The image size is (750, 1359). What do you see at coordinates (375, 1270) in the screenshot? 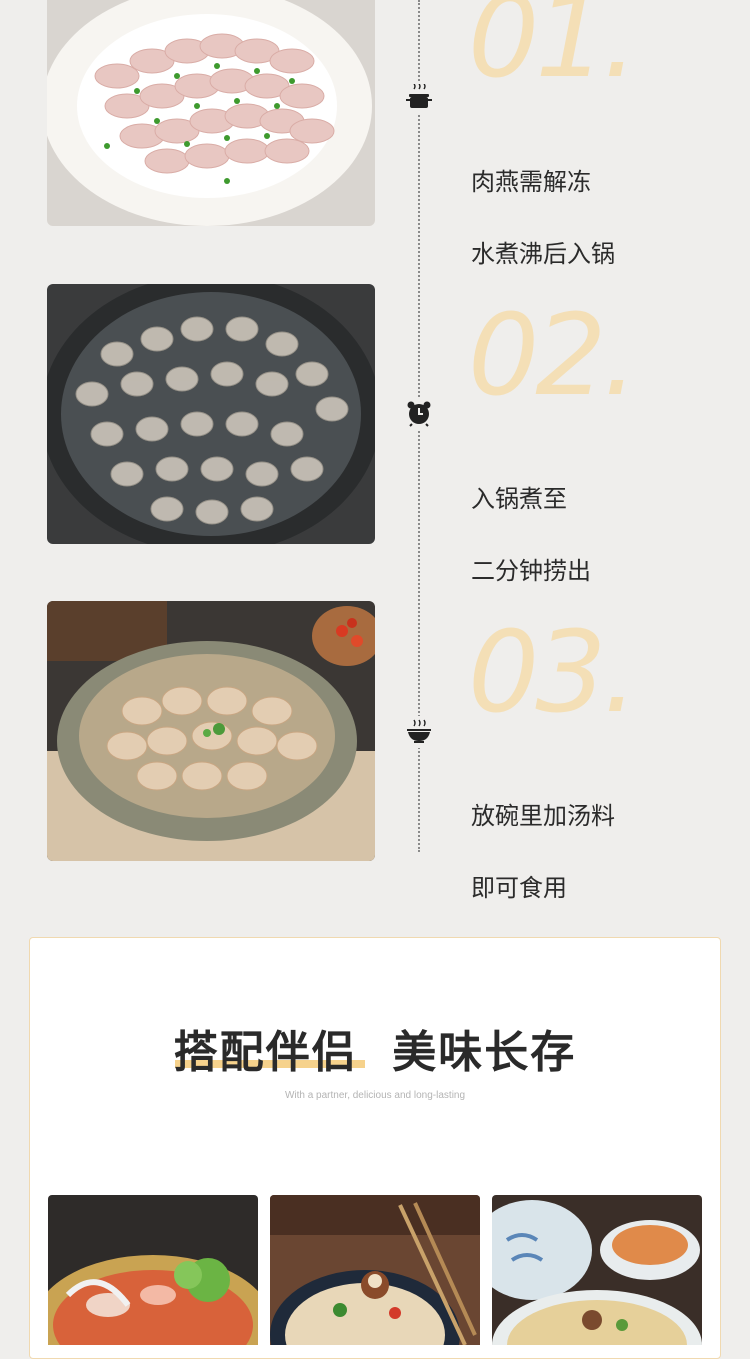
I see `noodle-bowl-thumbnail` at bounding box center [375, 1270].